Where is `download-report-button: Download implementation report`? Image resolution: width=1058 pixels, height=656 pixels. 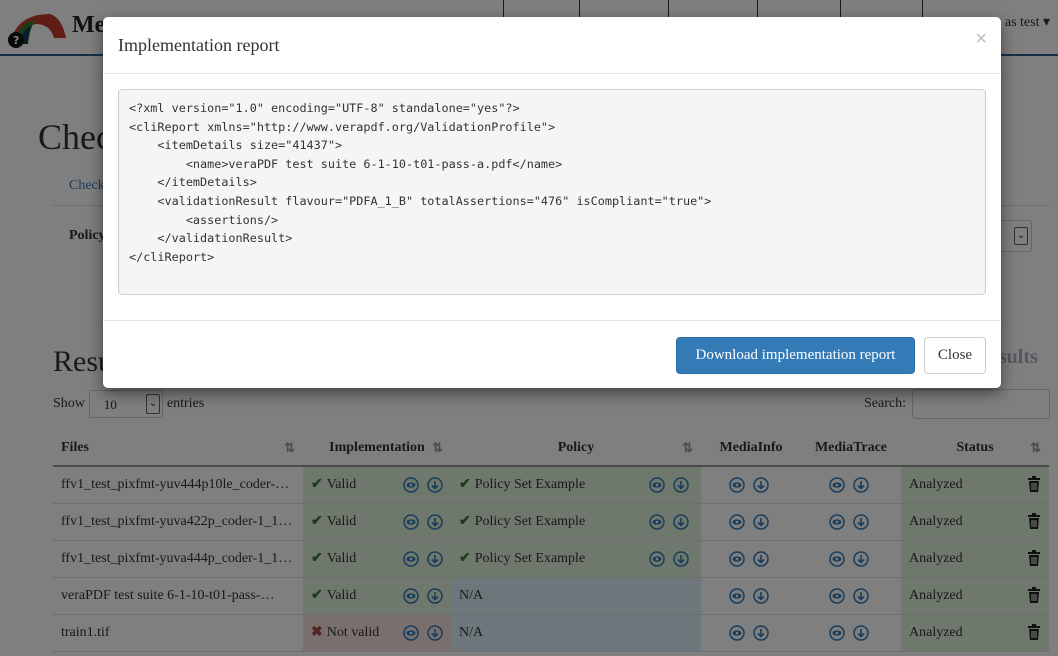 download-report-button: Download implementation report is located at coordinates (795, 355).